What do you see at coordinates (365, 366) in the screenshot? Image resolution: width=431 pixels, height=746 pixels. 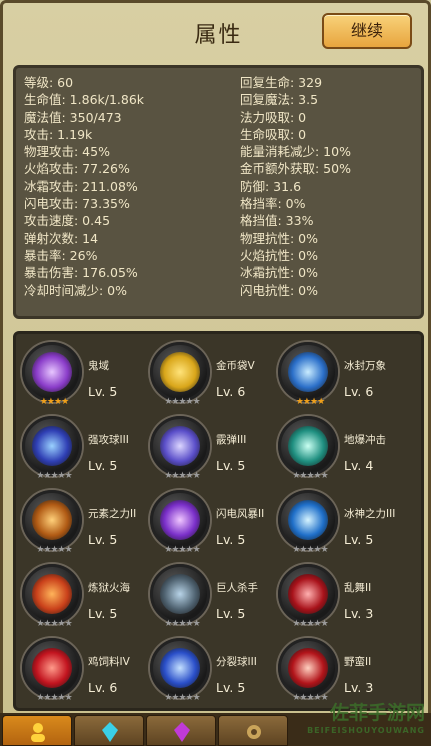 I see `skill-name: 冰封万象` at bounding box center [365, 366].